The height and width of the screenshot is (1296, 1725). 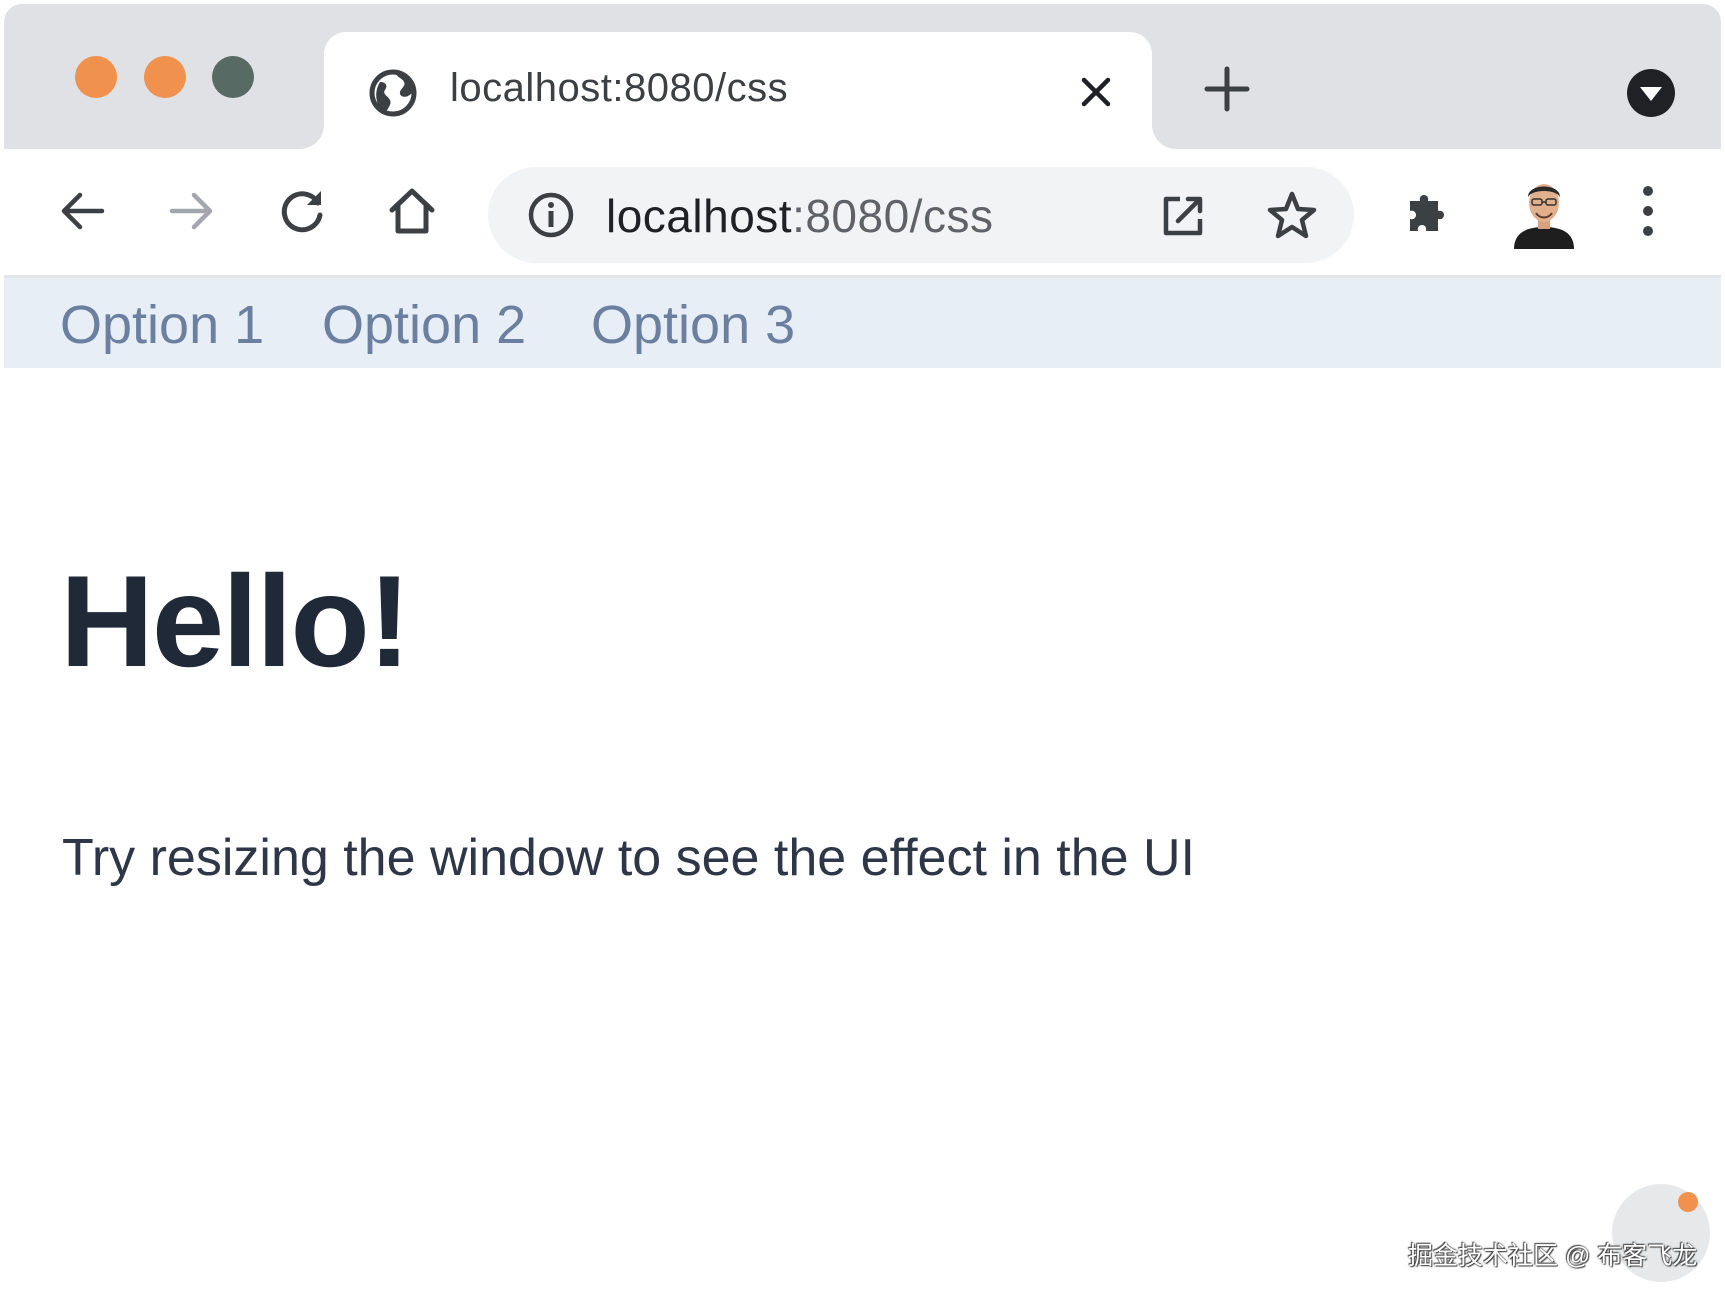 I want to click on close-icon, so click(x=1096, y=92).